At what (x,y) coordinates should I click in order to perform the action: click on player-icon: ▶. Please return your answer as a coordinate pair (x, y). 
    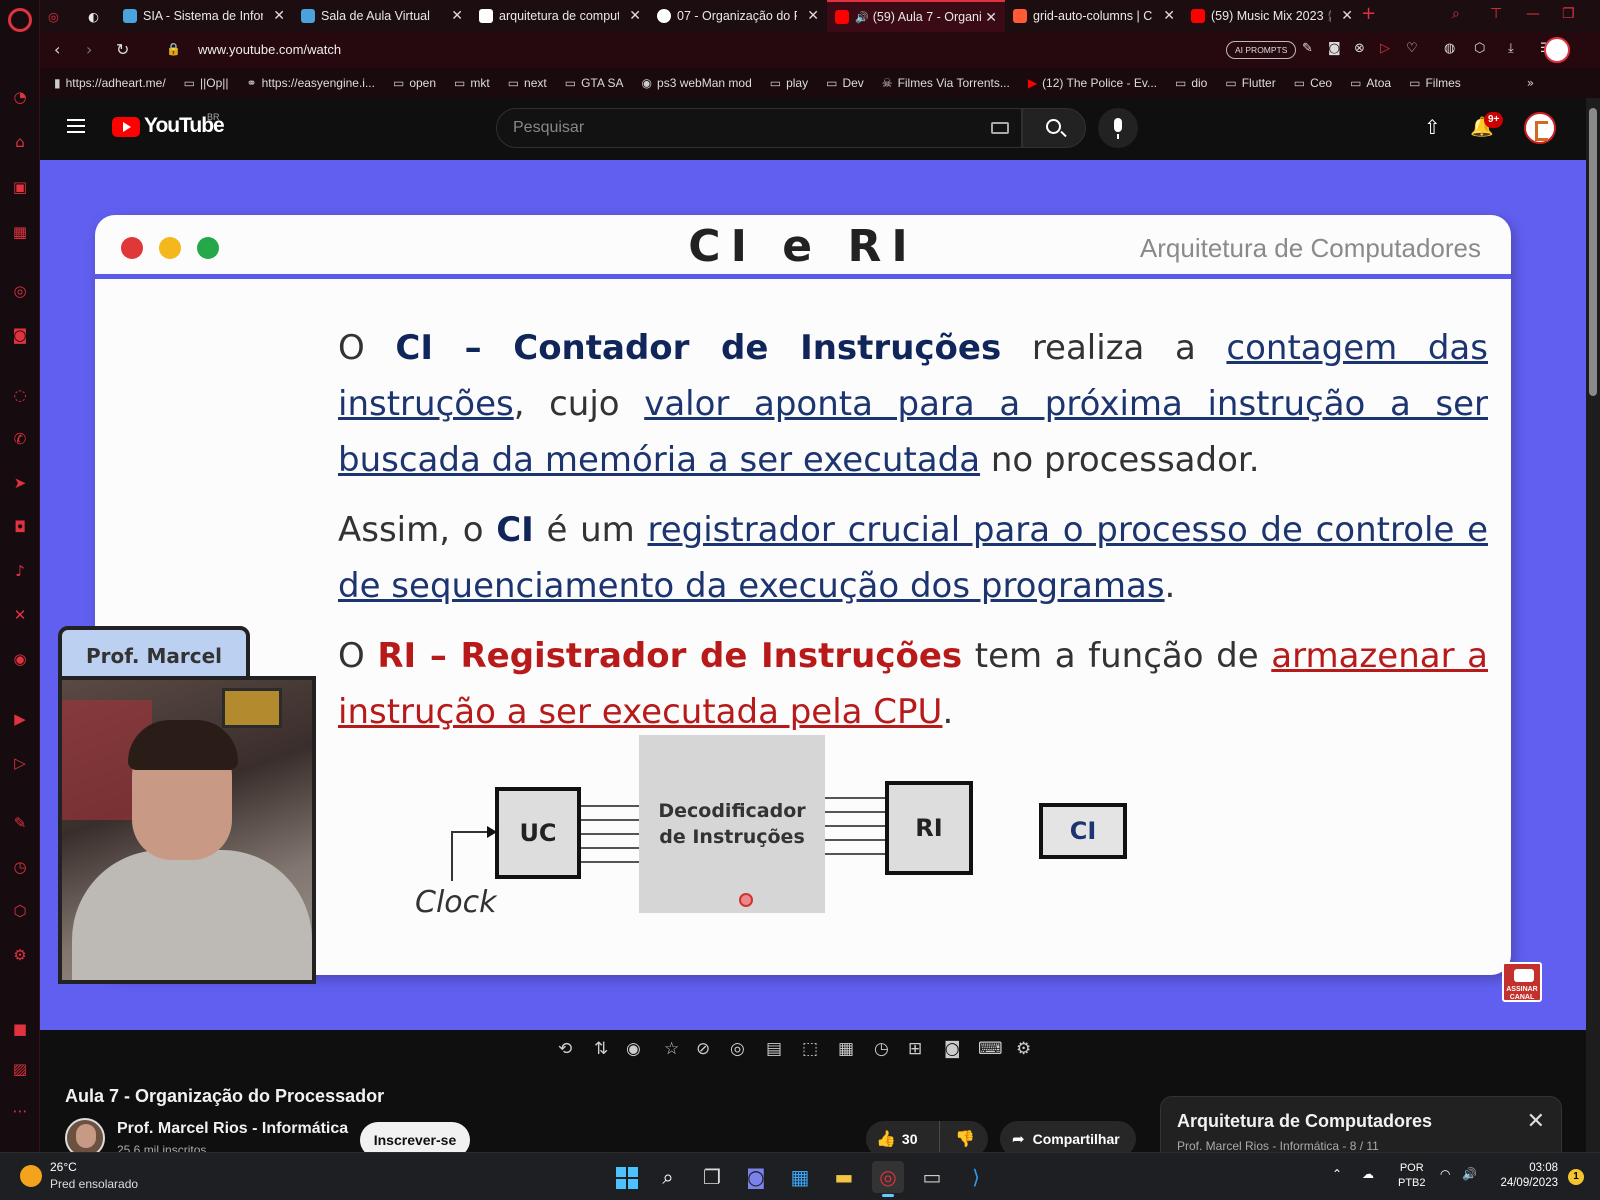
    Looking at the image, I should click on (20, 719).